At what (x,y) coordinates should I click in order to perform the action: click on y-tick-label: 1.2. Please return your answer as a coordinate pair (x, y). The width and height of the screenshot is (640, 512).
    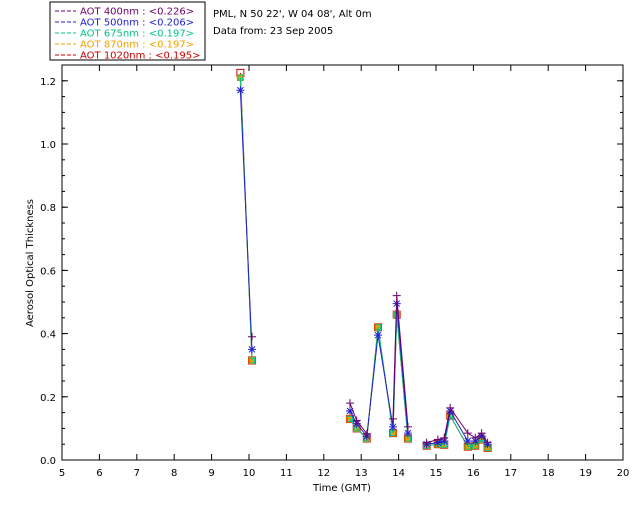
    Looking at the image, I should click on (48, 82).